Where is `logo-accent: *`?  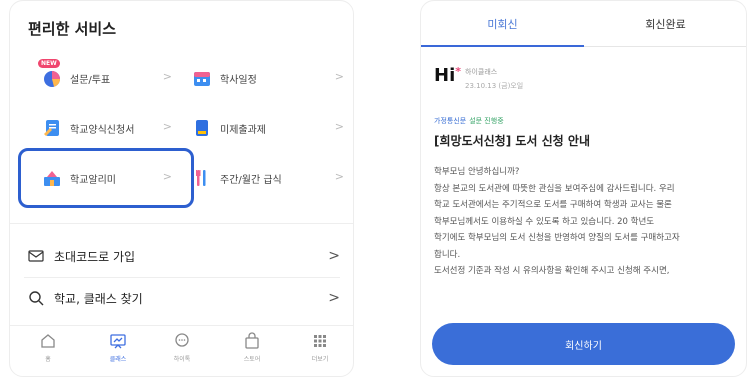 logo-accent: * is located at coordinates (458, 71).